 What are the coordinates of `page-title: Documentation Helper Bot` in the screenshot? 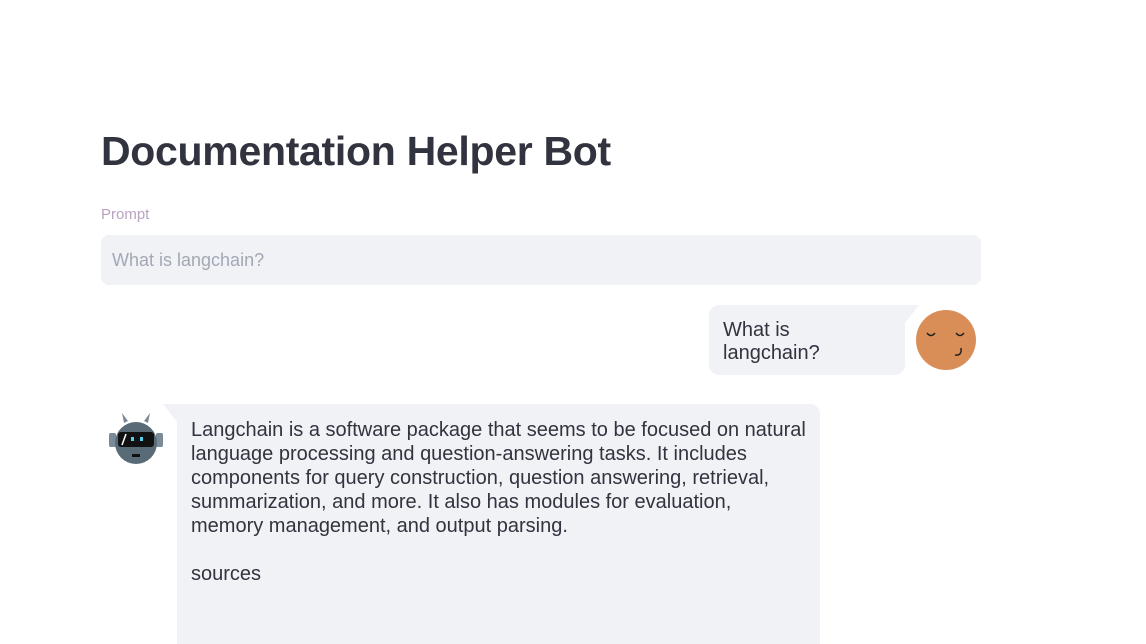 It's located at (356, 151).